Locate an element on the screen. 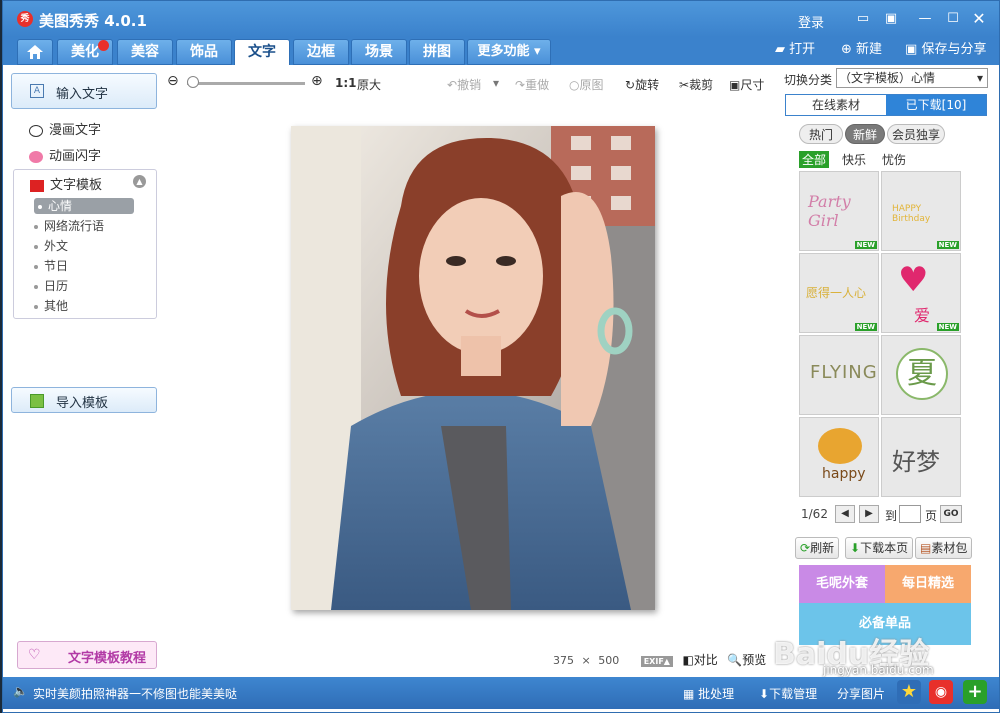 Image resolution: width=1000 pixels, height=713 pixels. folder-icon: ▰ is located at coordinates (780, 49).